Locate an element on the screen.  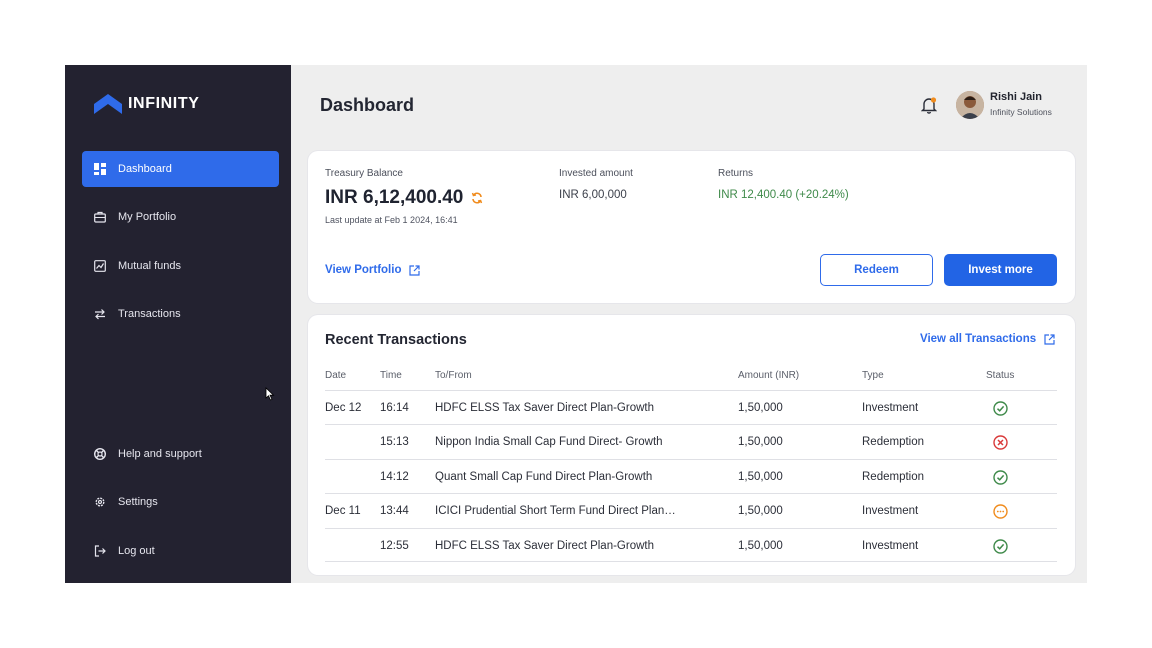
recent-transactions-title: Recent Transactions is located at coordinates (396, 340).